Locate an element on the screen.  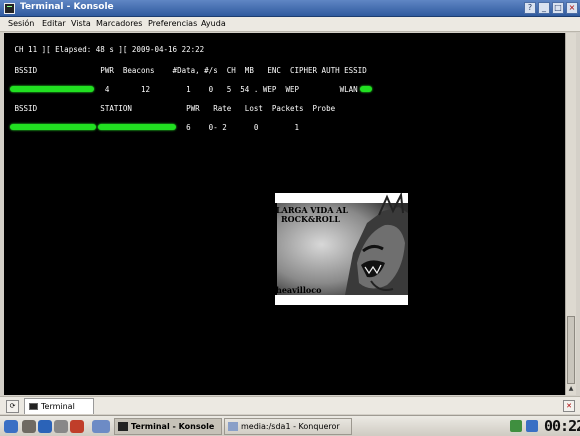
konsole-task-icon is located at coordinates (123, 426).